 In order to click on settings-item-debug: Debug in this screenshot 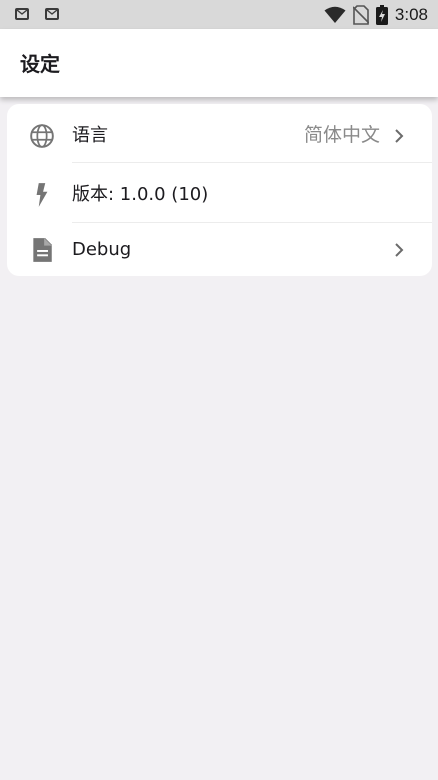, I will do `click(219, 248)`.